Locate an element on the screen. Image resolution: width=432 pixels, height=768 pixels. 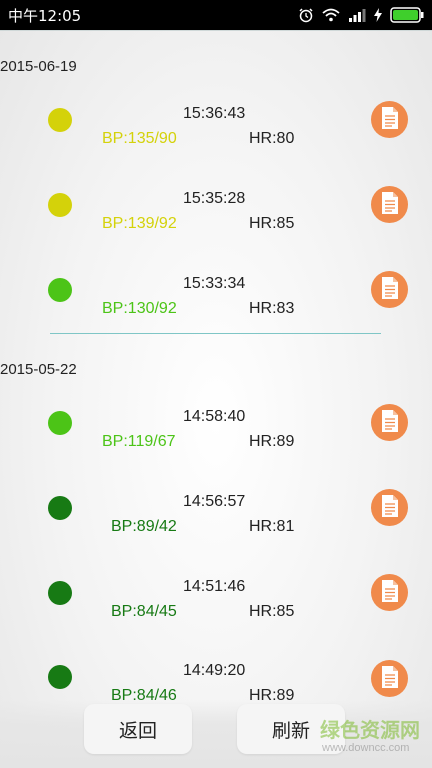
record-item: 15:33:34 BP:130/92 HR:83 is located at coordinates (216, 305).